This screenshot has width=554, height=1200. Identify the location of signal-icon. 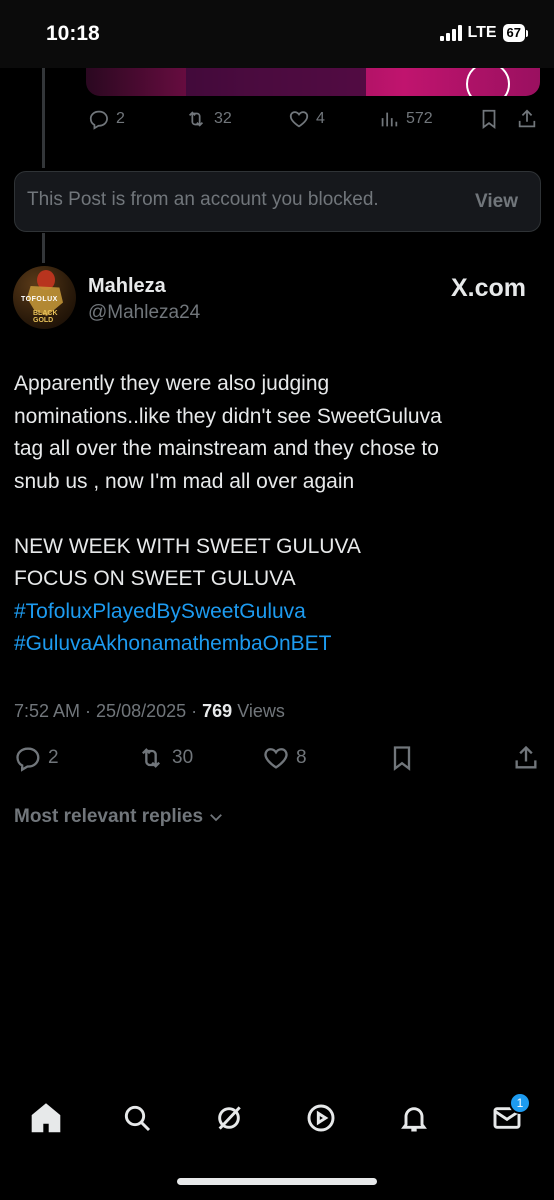
(450, 33).